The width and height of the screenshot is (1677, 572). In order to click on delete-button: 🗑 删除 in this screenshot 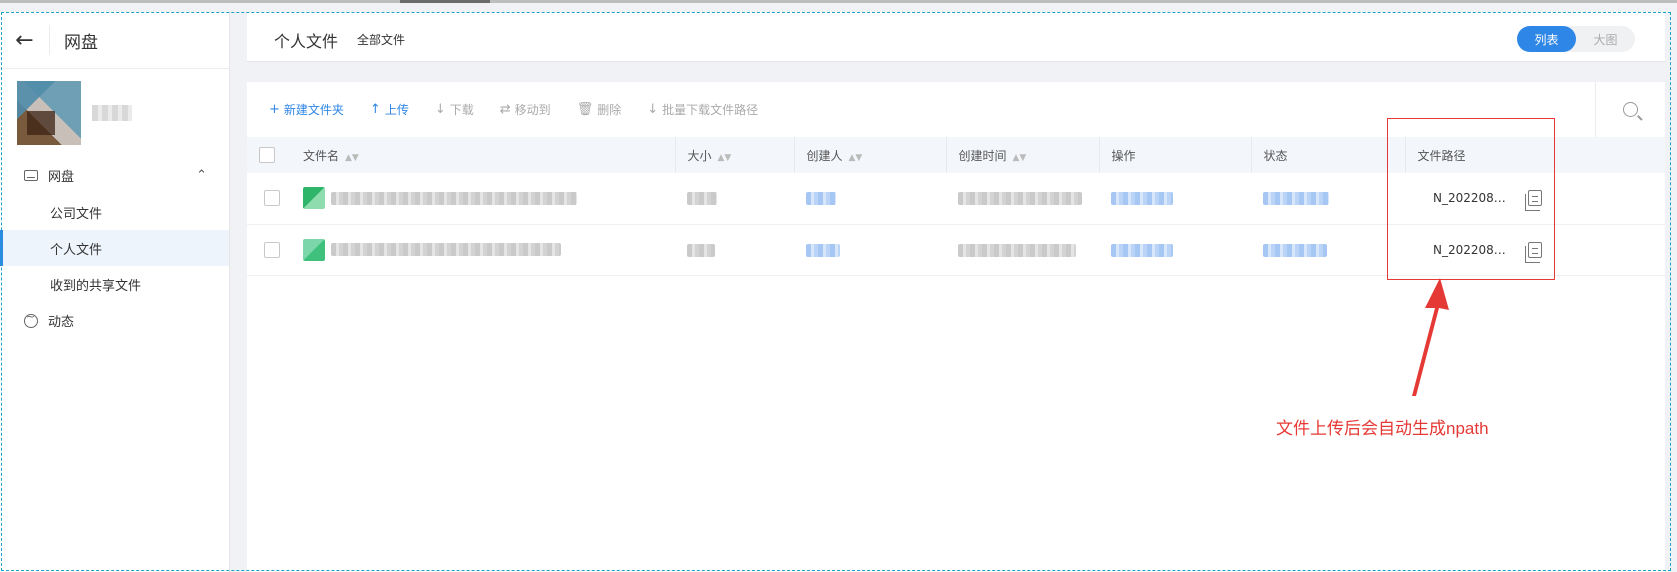, I will do `click(599, 109)`.